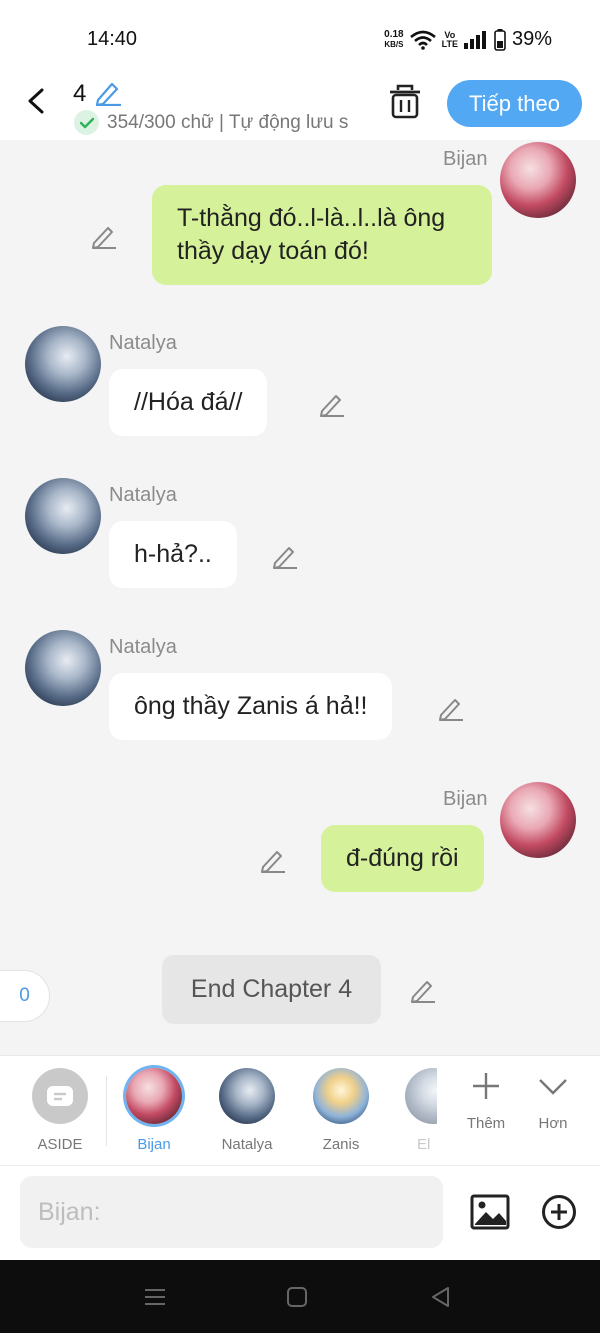 The image size is (600, 1333). I want to click on back-arrow-icon, so click(37, 101).